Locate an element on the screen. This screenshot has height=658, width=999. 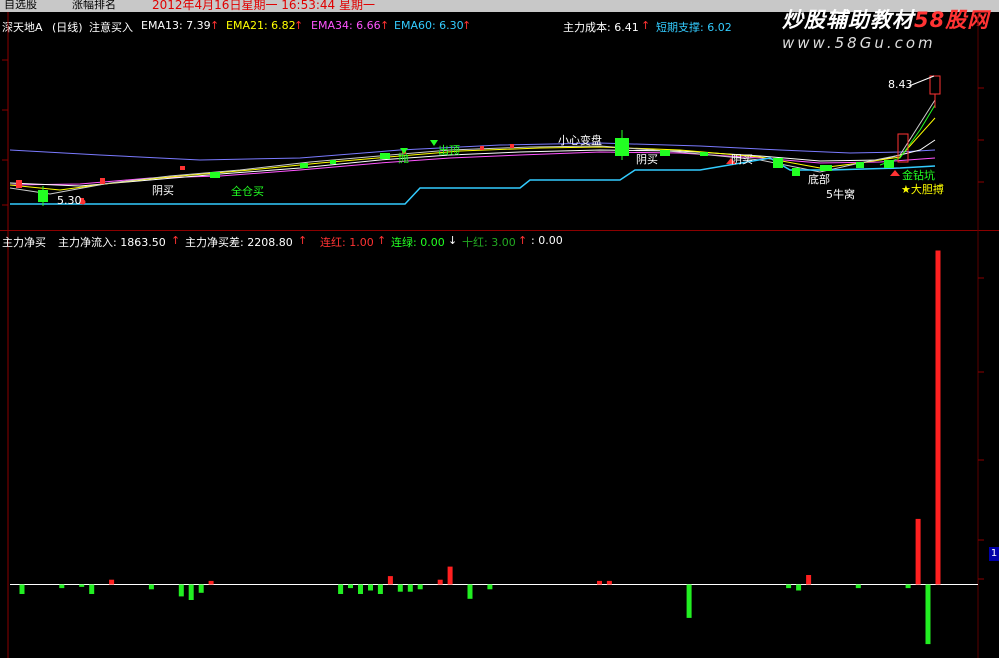
high-price-label: 8.43 is located at coordinates (900, 84).